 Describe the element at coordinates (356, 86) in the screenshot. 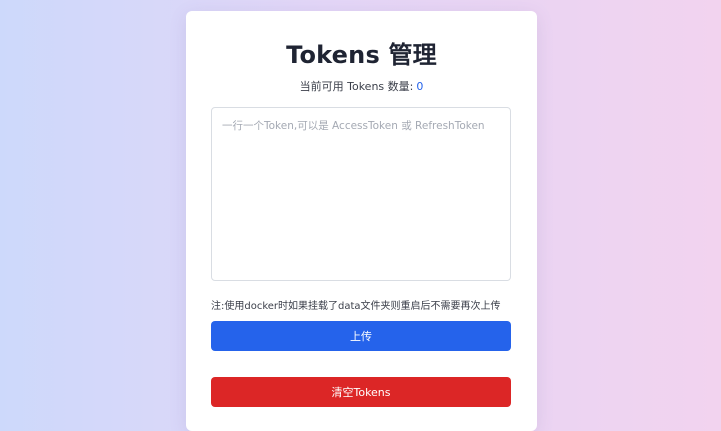

I see `token-count-label: 当前可用 Tokens 数量:` at that location.